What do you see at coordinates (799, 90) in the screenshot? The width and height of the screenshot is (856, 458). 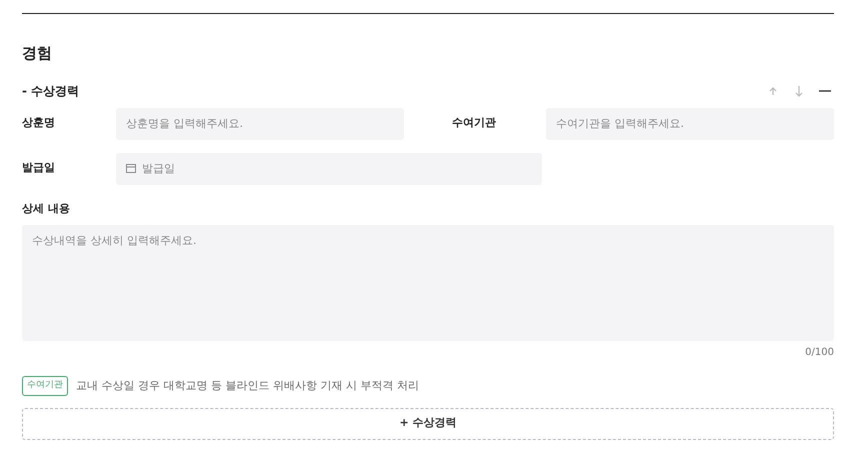 I see `arrow-down-icon` at bounding box center [799, 90].